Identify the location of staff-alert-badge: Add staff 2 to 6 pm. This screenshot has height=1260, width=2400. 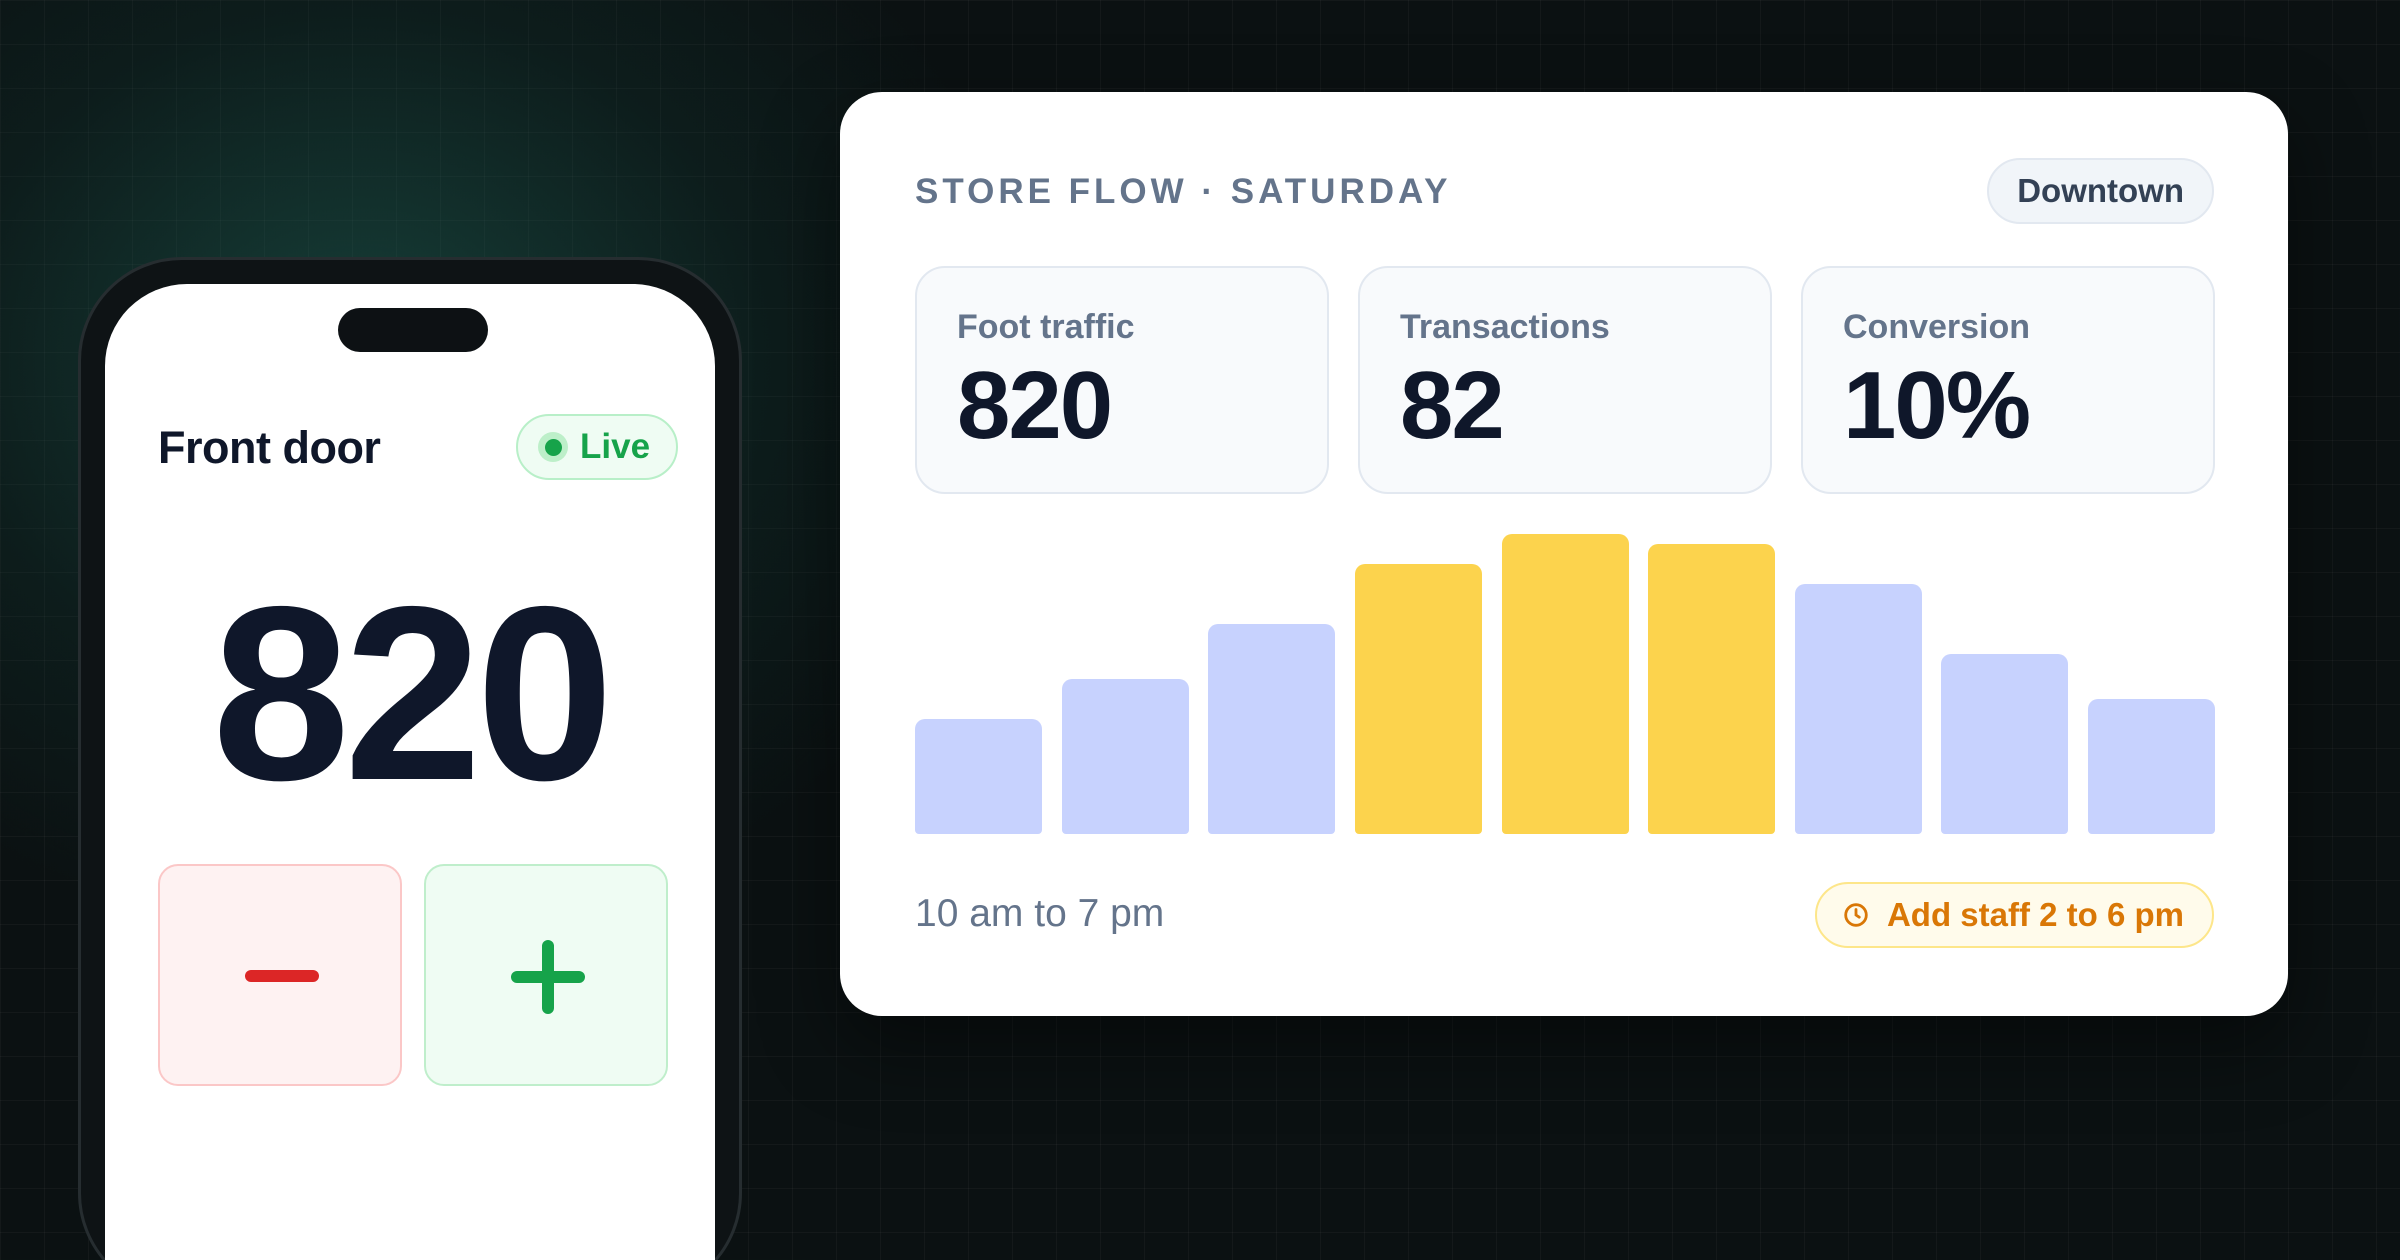
(2014, 915).